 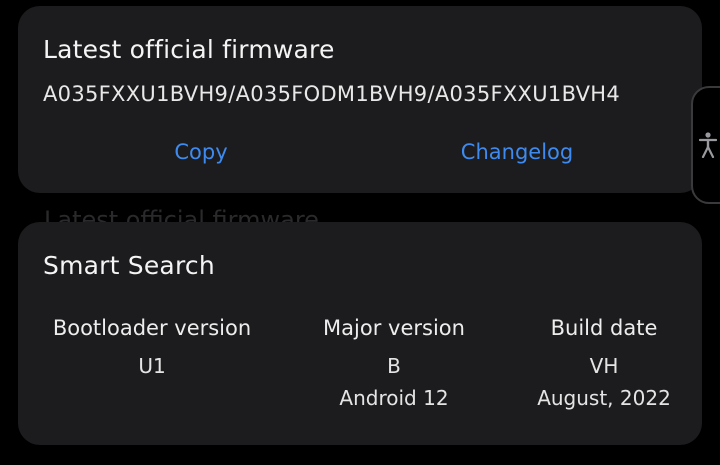 What do you see at coordinates (129, 265) in the screenshot?
I see `smart-search-title: Smart Search` at bounding box center [129, 265].